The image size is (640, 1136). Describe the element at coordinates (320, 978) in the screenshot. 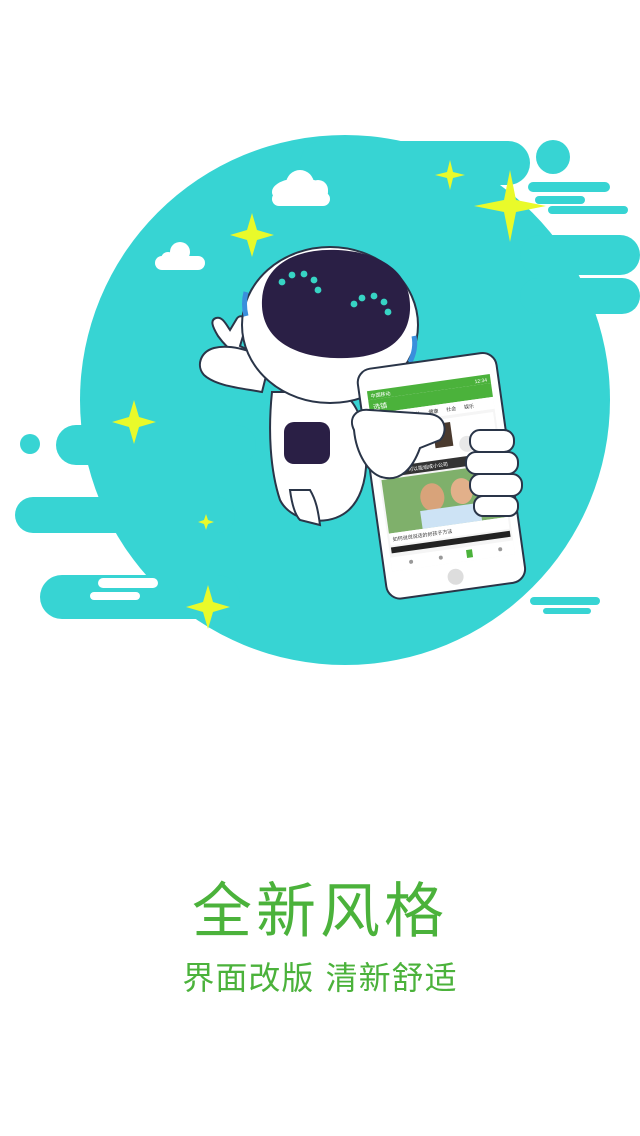

I see `splash-subline: 界面改版 清新舒适` at that location.